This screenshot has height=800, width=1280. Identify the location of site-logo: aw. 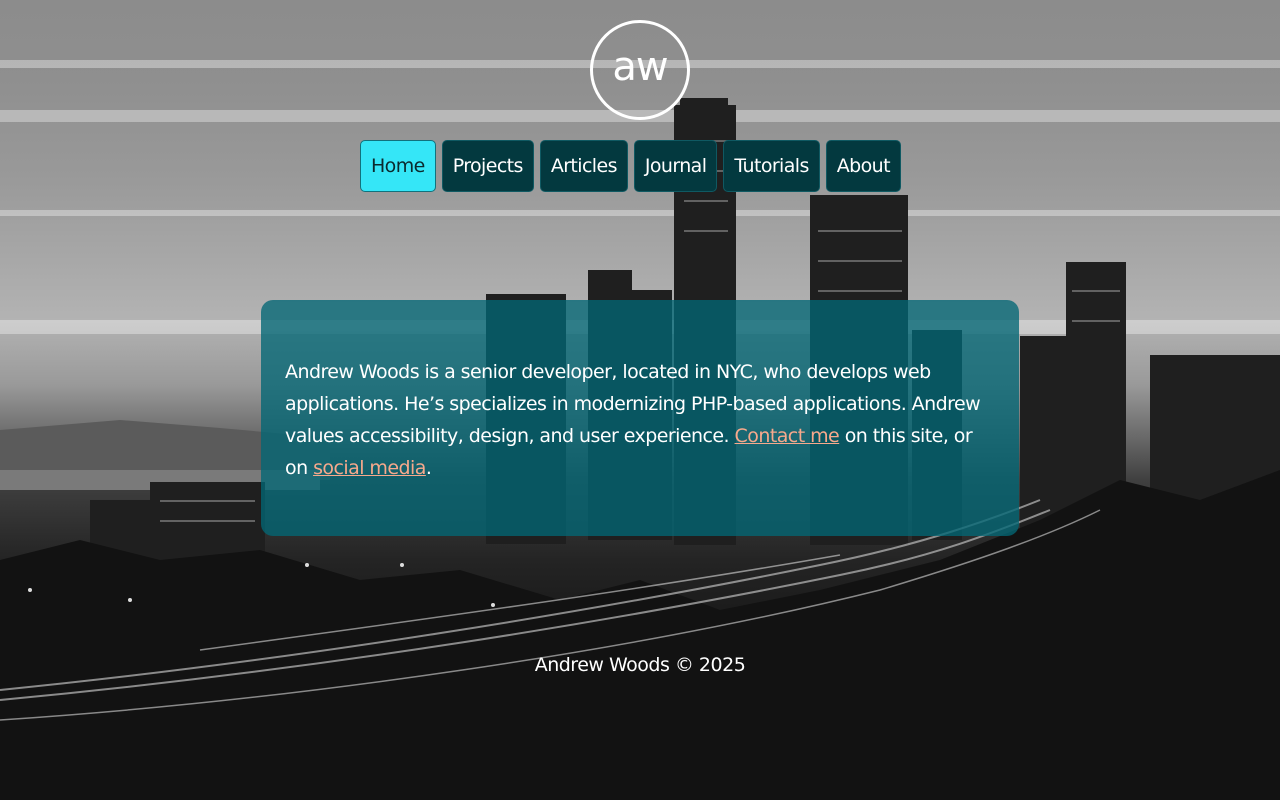
(640, 70).